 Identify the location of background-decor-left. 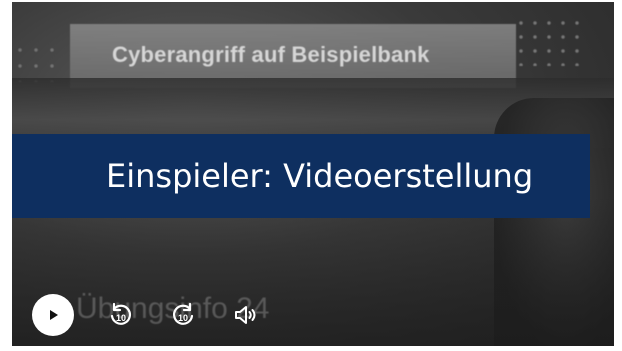
(38, 62).